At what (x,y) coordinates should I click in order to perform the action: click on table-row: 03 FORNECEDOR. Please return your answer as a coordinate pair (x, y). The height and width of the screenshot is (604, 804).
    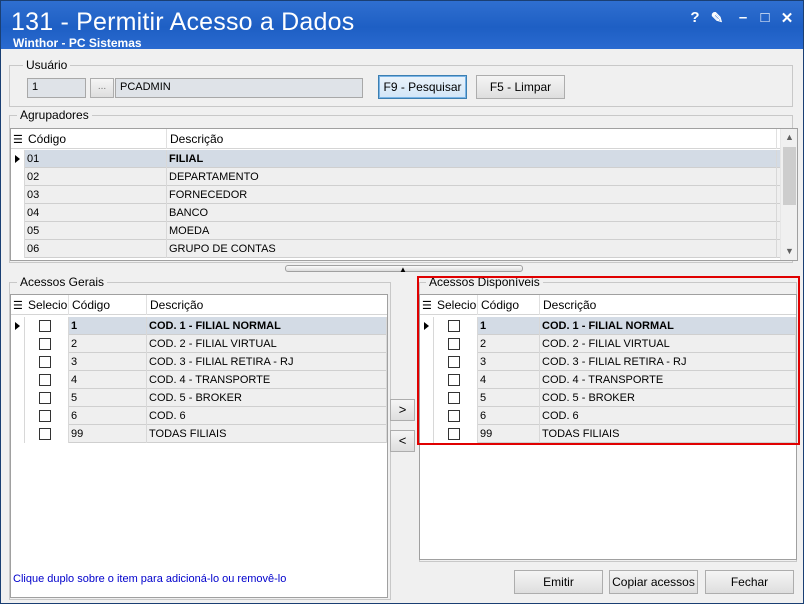
    Looking at the image, I should click on (404, 195).